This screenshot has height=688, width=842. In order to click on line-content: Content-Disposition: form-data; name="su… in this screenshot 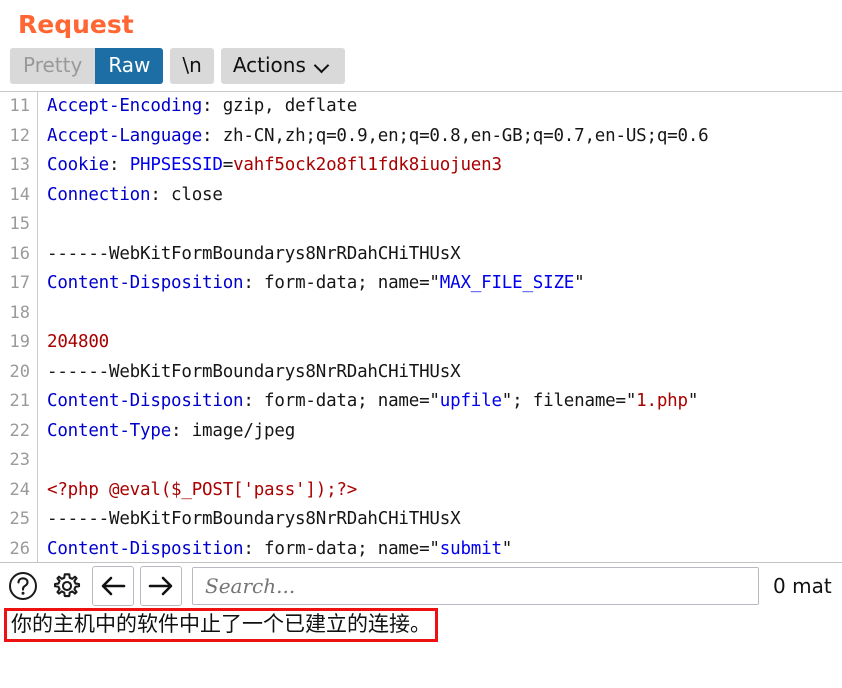, I will do `click(440, 549)`.